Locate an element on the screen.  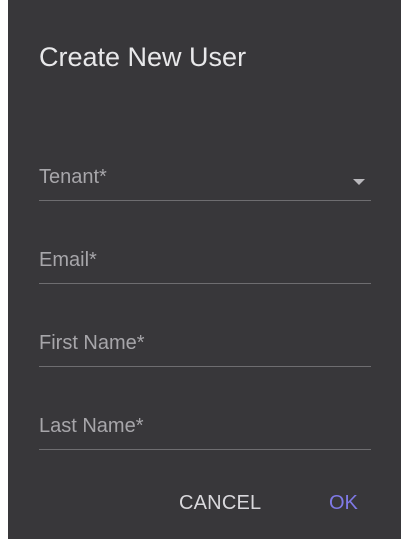
first-name-label: First Name* is located at coordinates (92, 343).